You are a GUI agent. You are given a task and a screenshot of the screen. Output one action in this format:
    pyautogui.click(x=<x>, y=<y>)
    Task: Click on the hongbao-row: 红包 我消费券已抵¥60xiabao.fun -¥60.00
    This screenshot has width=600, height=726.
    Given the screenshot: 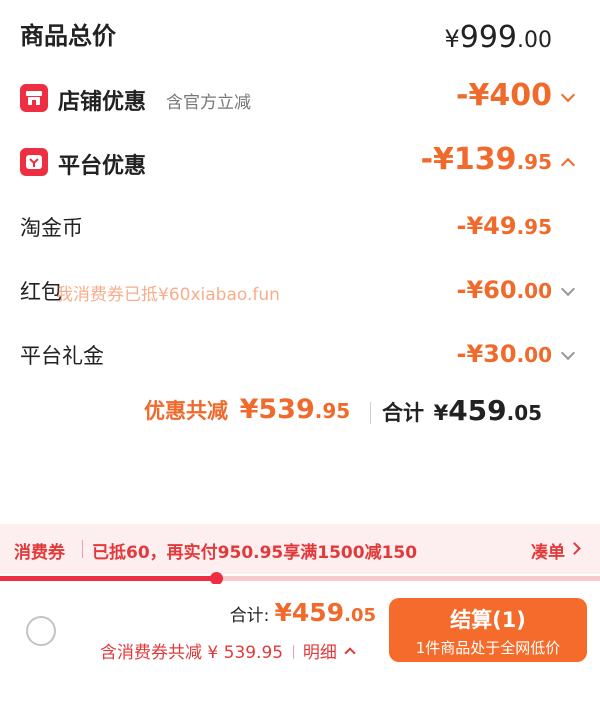 What is the action you would take?
    pyautogui.click(x=300, y=290)
    